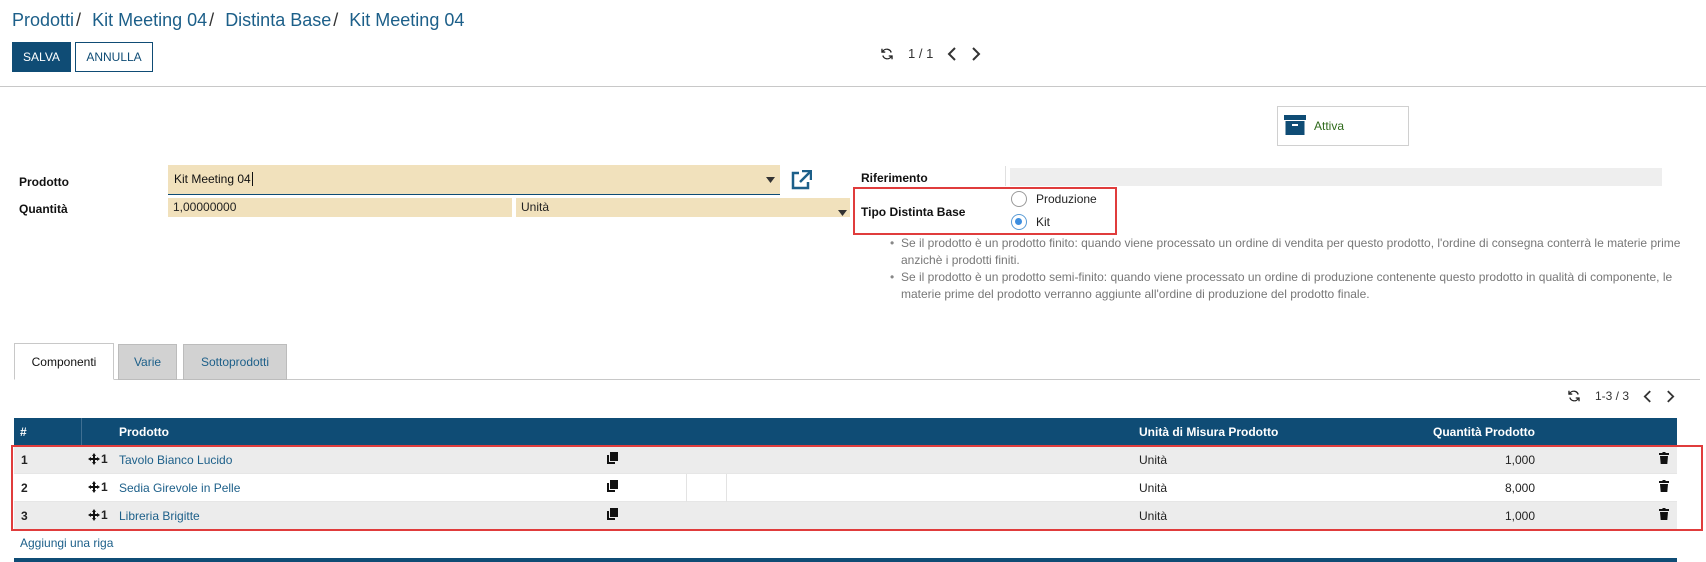 This screenshot has height=562, width=1706. I want to click on radio-button-selected, so click(1019, 222).